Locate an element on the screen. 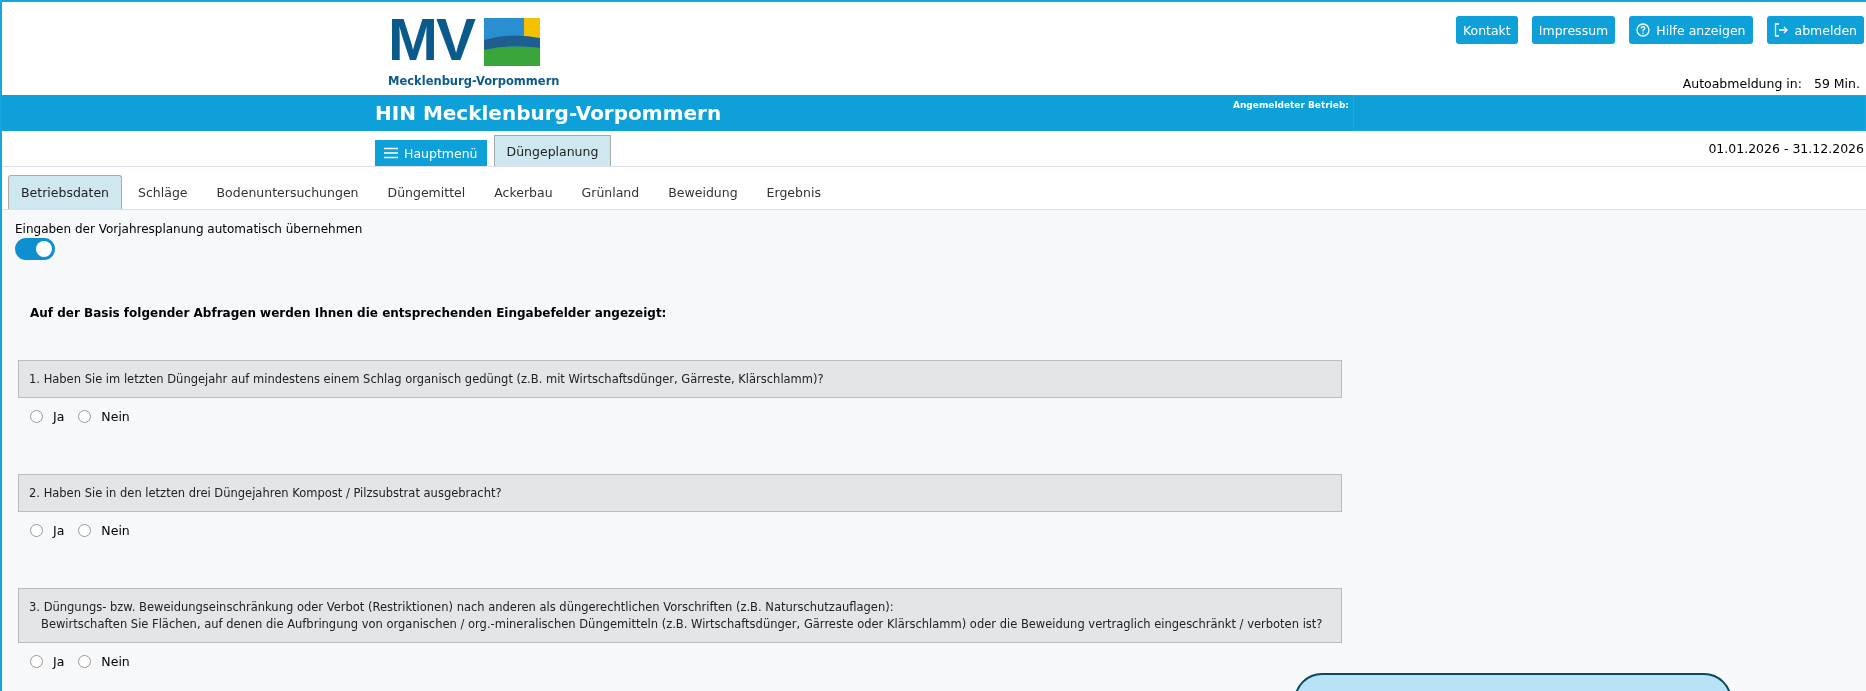 The image size is (1866, 691). company-label: Angemeldeter Betrieb: is located at coordinates (1291, 105).